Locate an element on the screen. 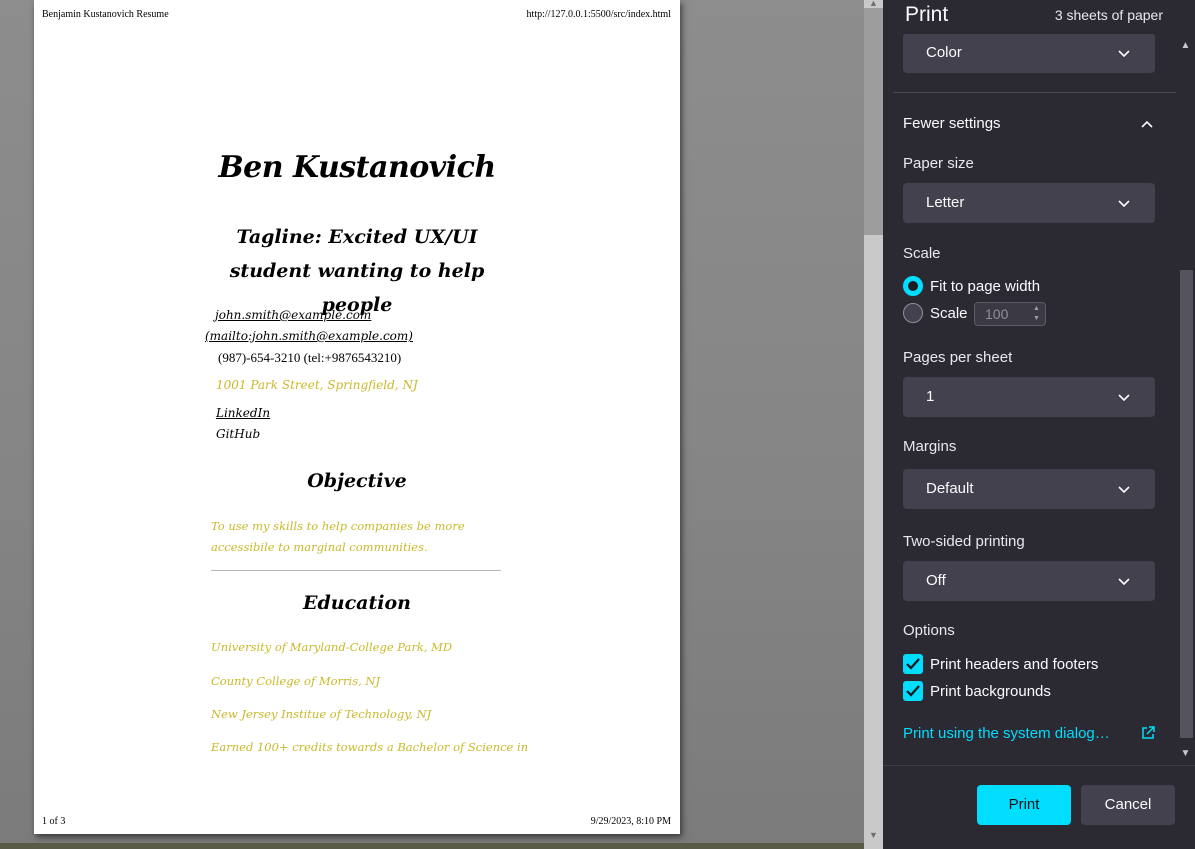 The height and width of the screenshot is (849, 1195). resume-mailto: (mailto:john.smith@example.com) is located at coordinates (309, 336).